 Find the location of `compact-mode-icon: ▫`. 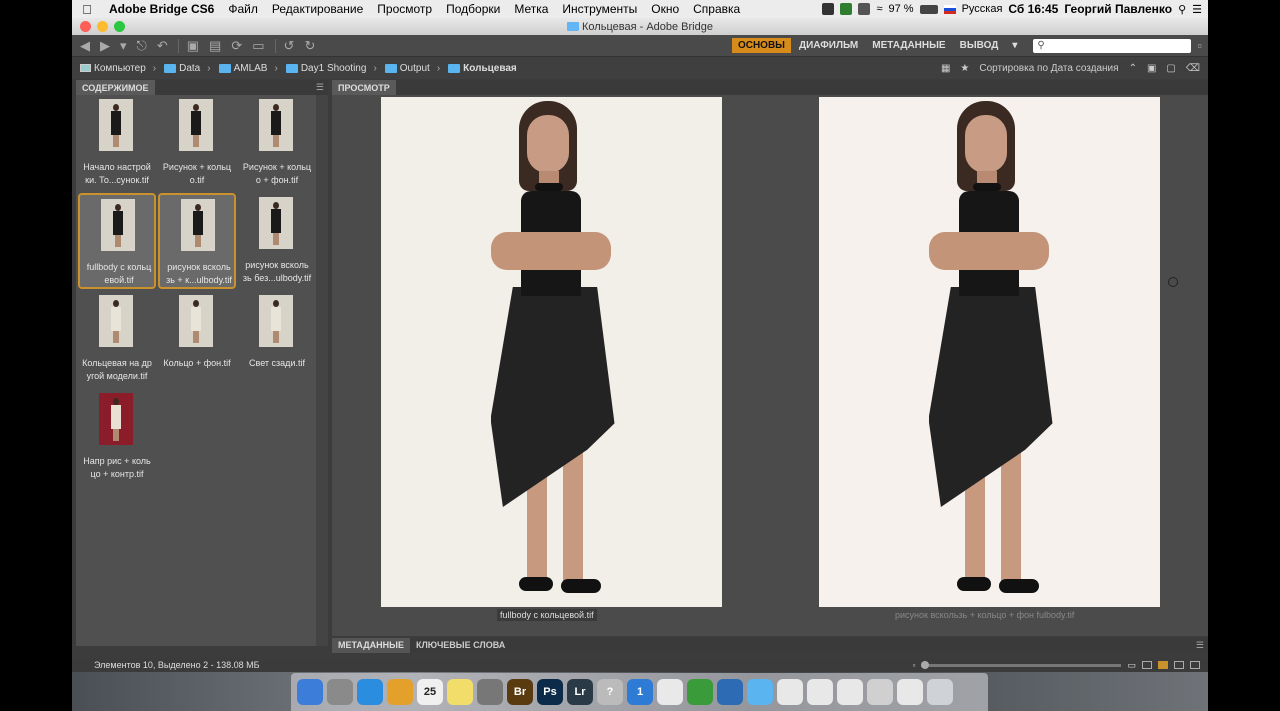

compact-mode-icon: ▫ is located at coordinates (1199, 45).